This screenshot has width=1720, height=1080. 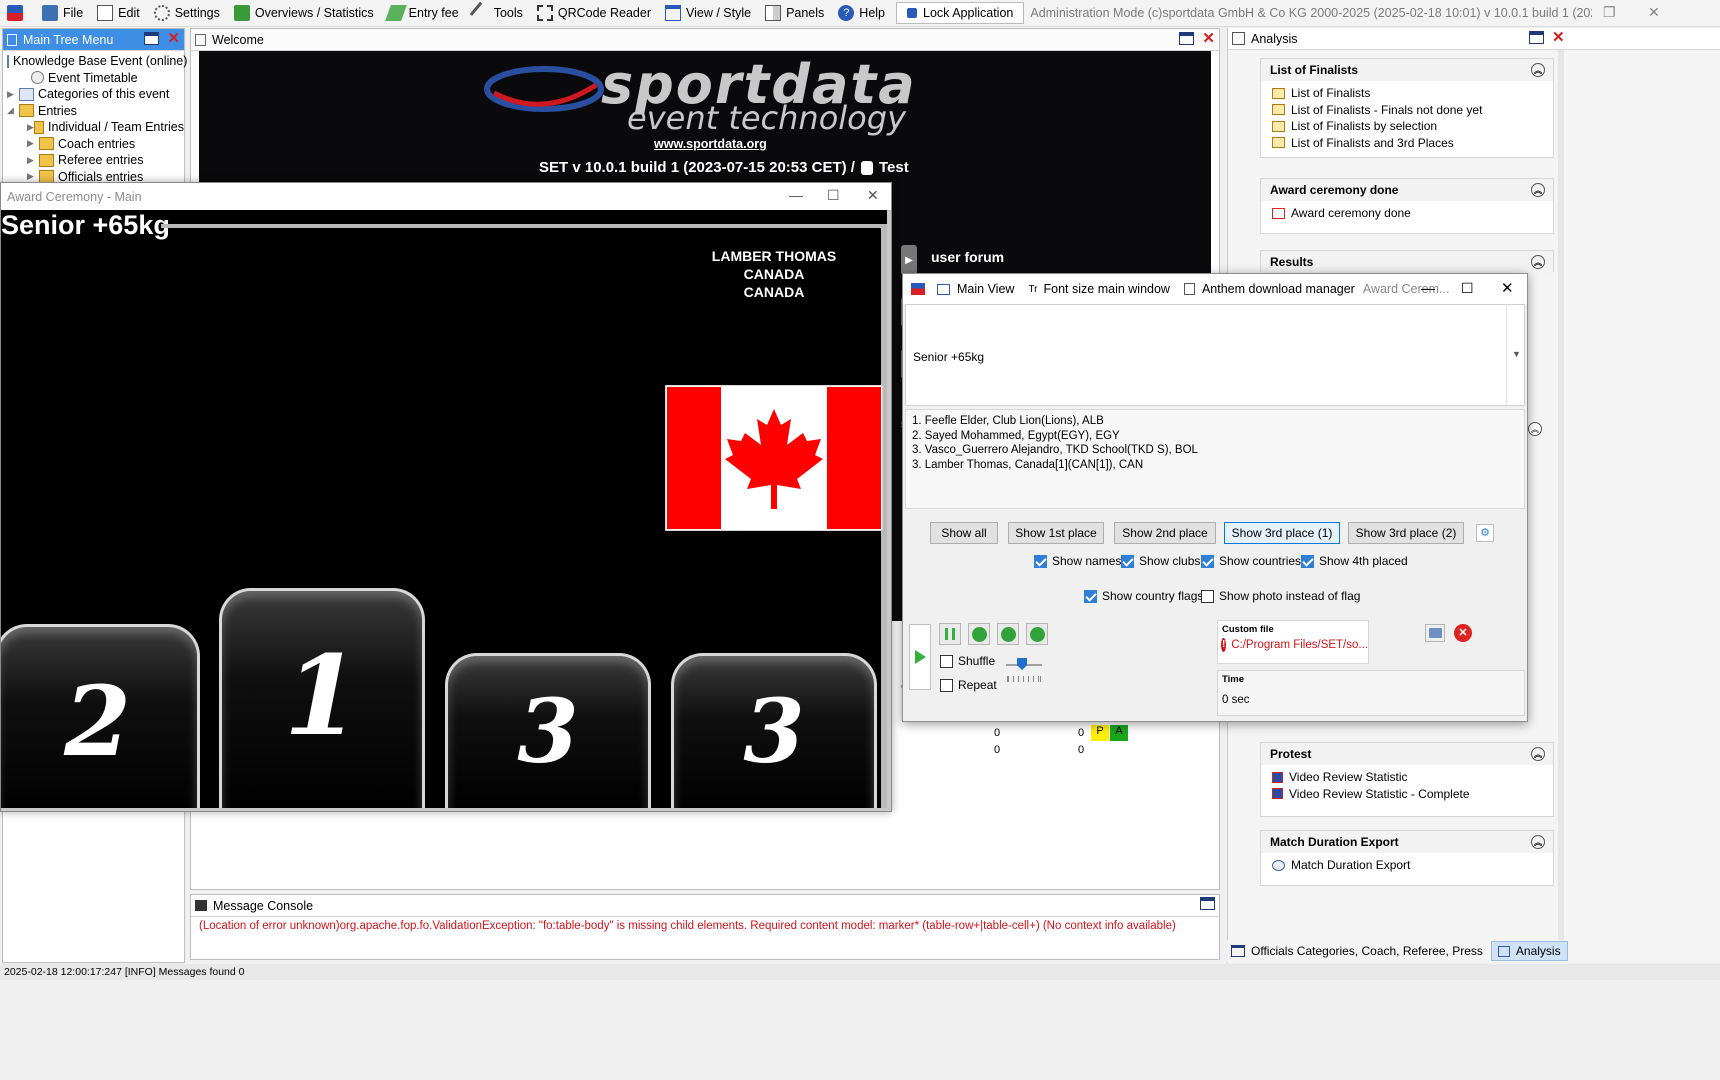 I want to click on show-2nd-place-button: Show 2nd place, so click(x=1165, y=533).